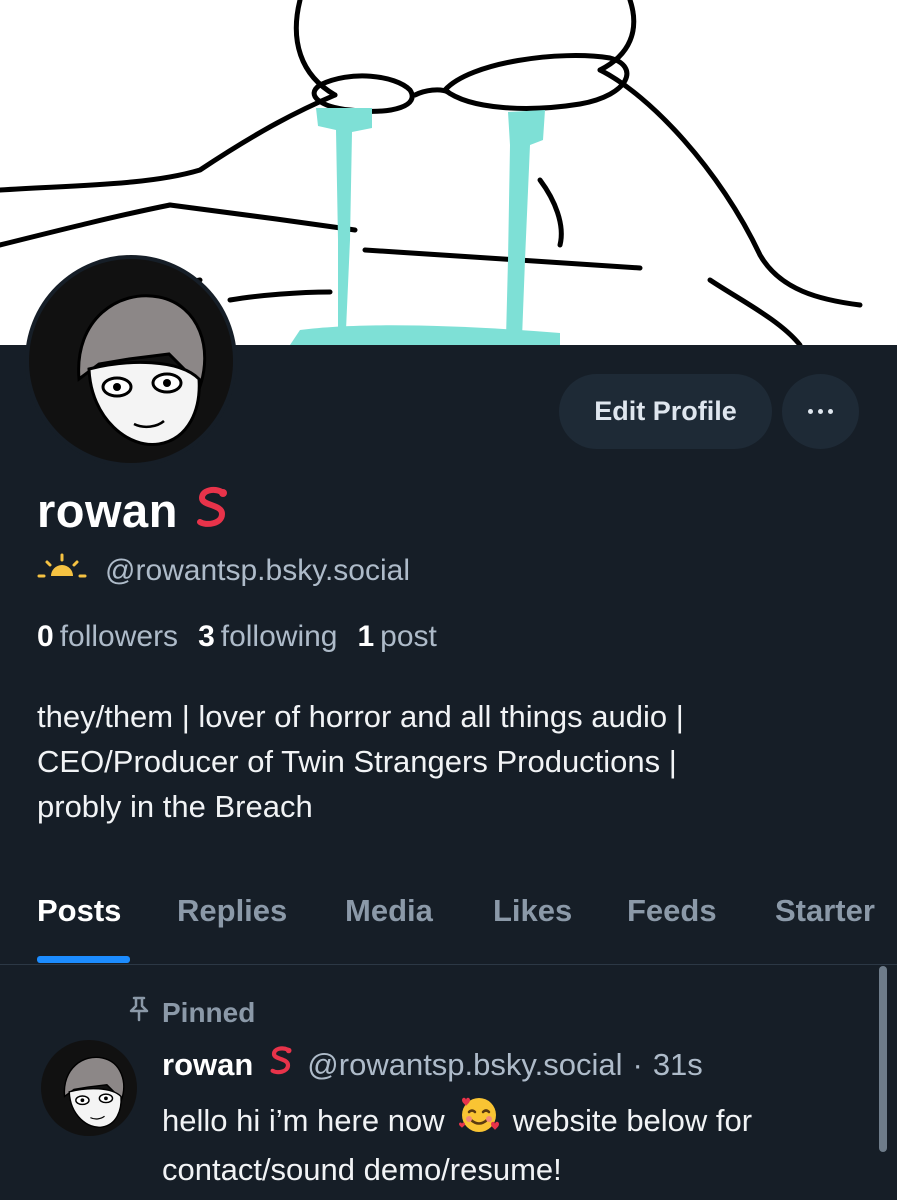  I want to click on tab-feeds: Feeds, so click(672, 922).